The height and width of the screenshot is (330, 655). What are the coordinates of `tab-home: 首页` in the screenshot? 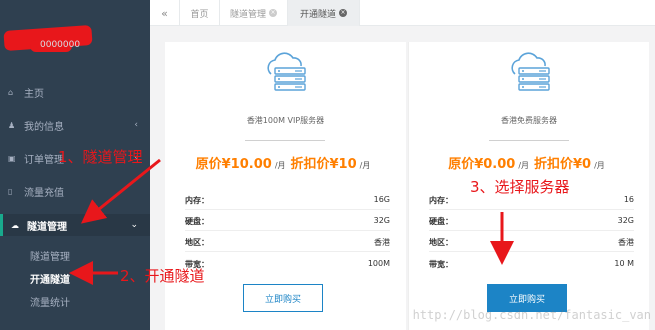 It's located at (200, 13).